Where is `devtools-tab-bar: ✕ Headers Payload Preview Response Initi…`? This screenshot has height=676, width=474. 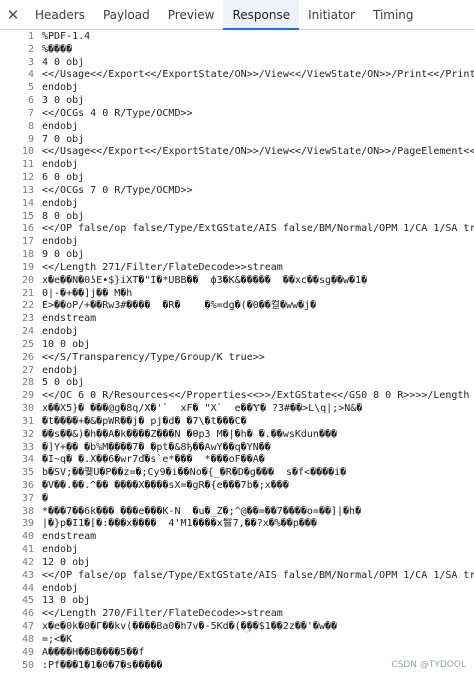
devtools-tab-bar: ✕ Headers Payload Preview Response Initi… is located at coordinates (237, 15).